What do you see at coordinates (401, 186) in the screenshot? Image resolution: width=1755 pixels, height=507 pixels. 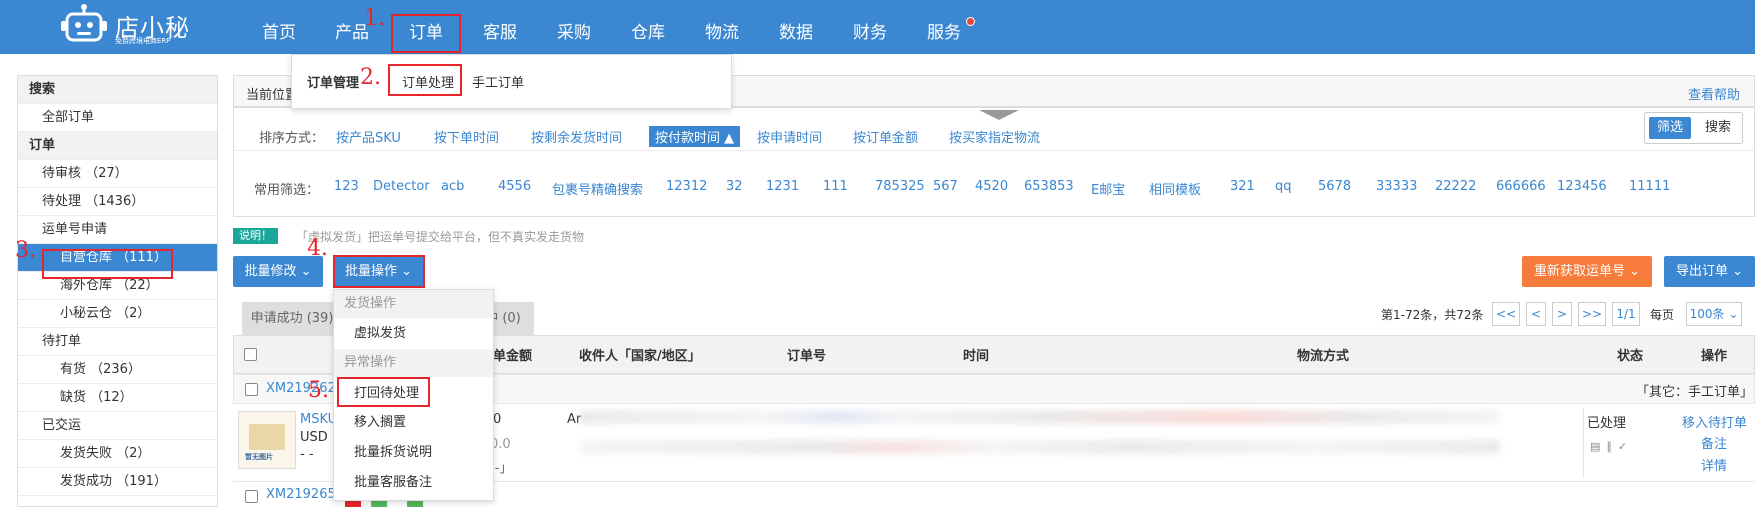 I see `filter-item: Detector` at bounding box center [401, 186].